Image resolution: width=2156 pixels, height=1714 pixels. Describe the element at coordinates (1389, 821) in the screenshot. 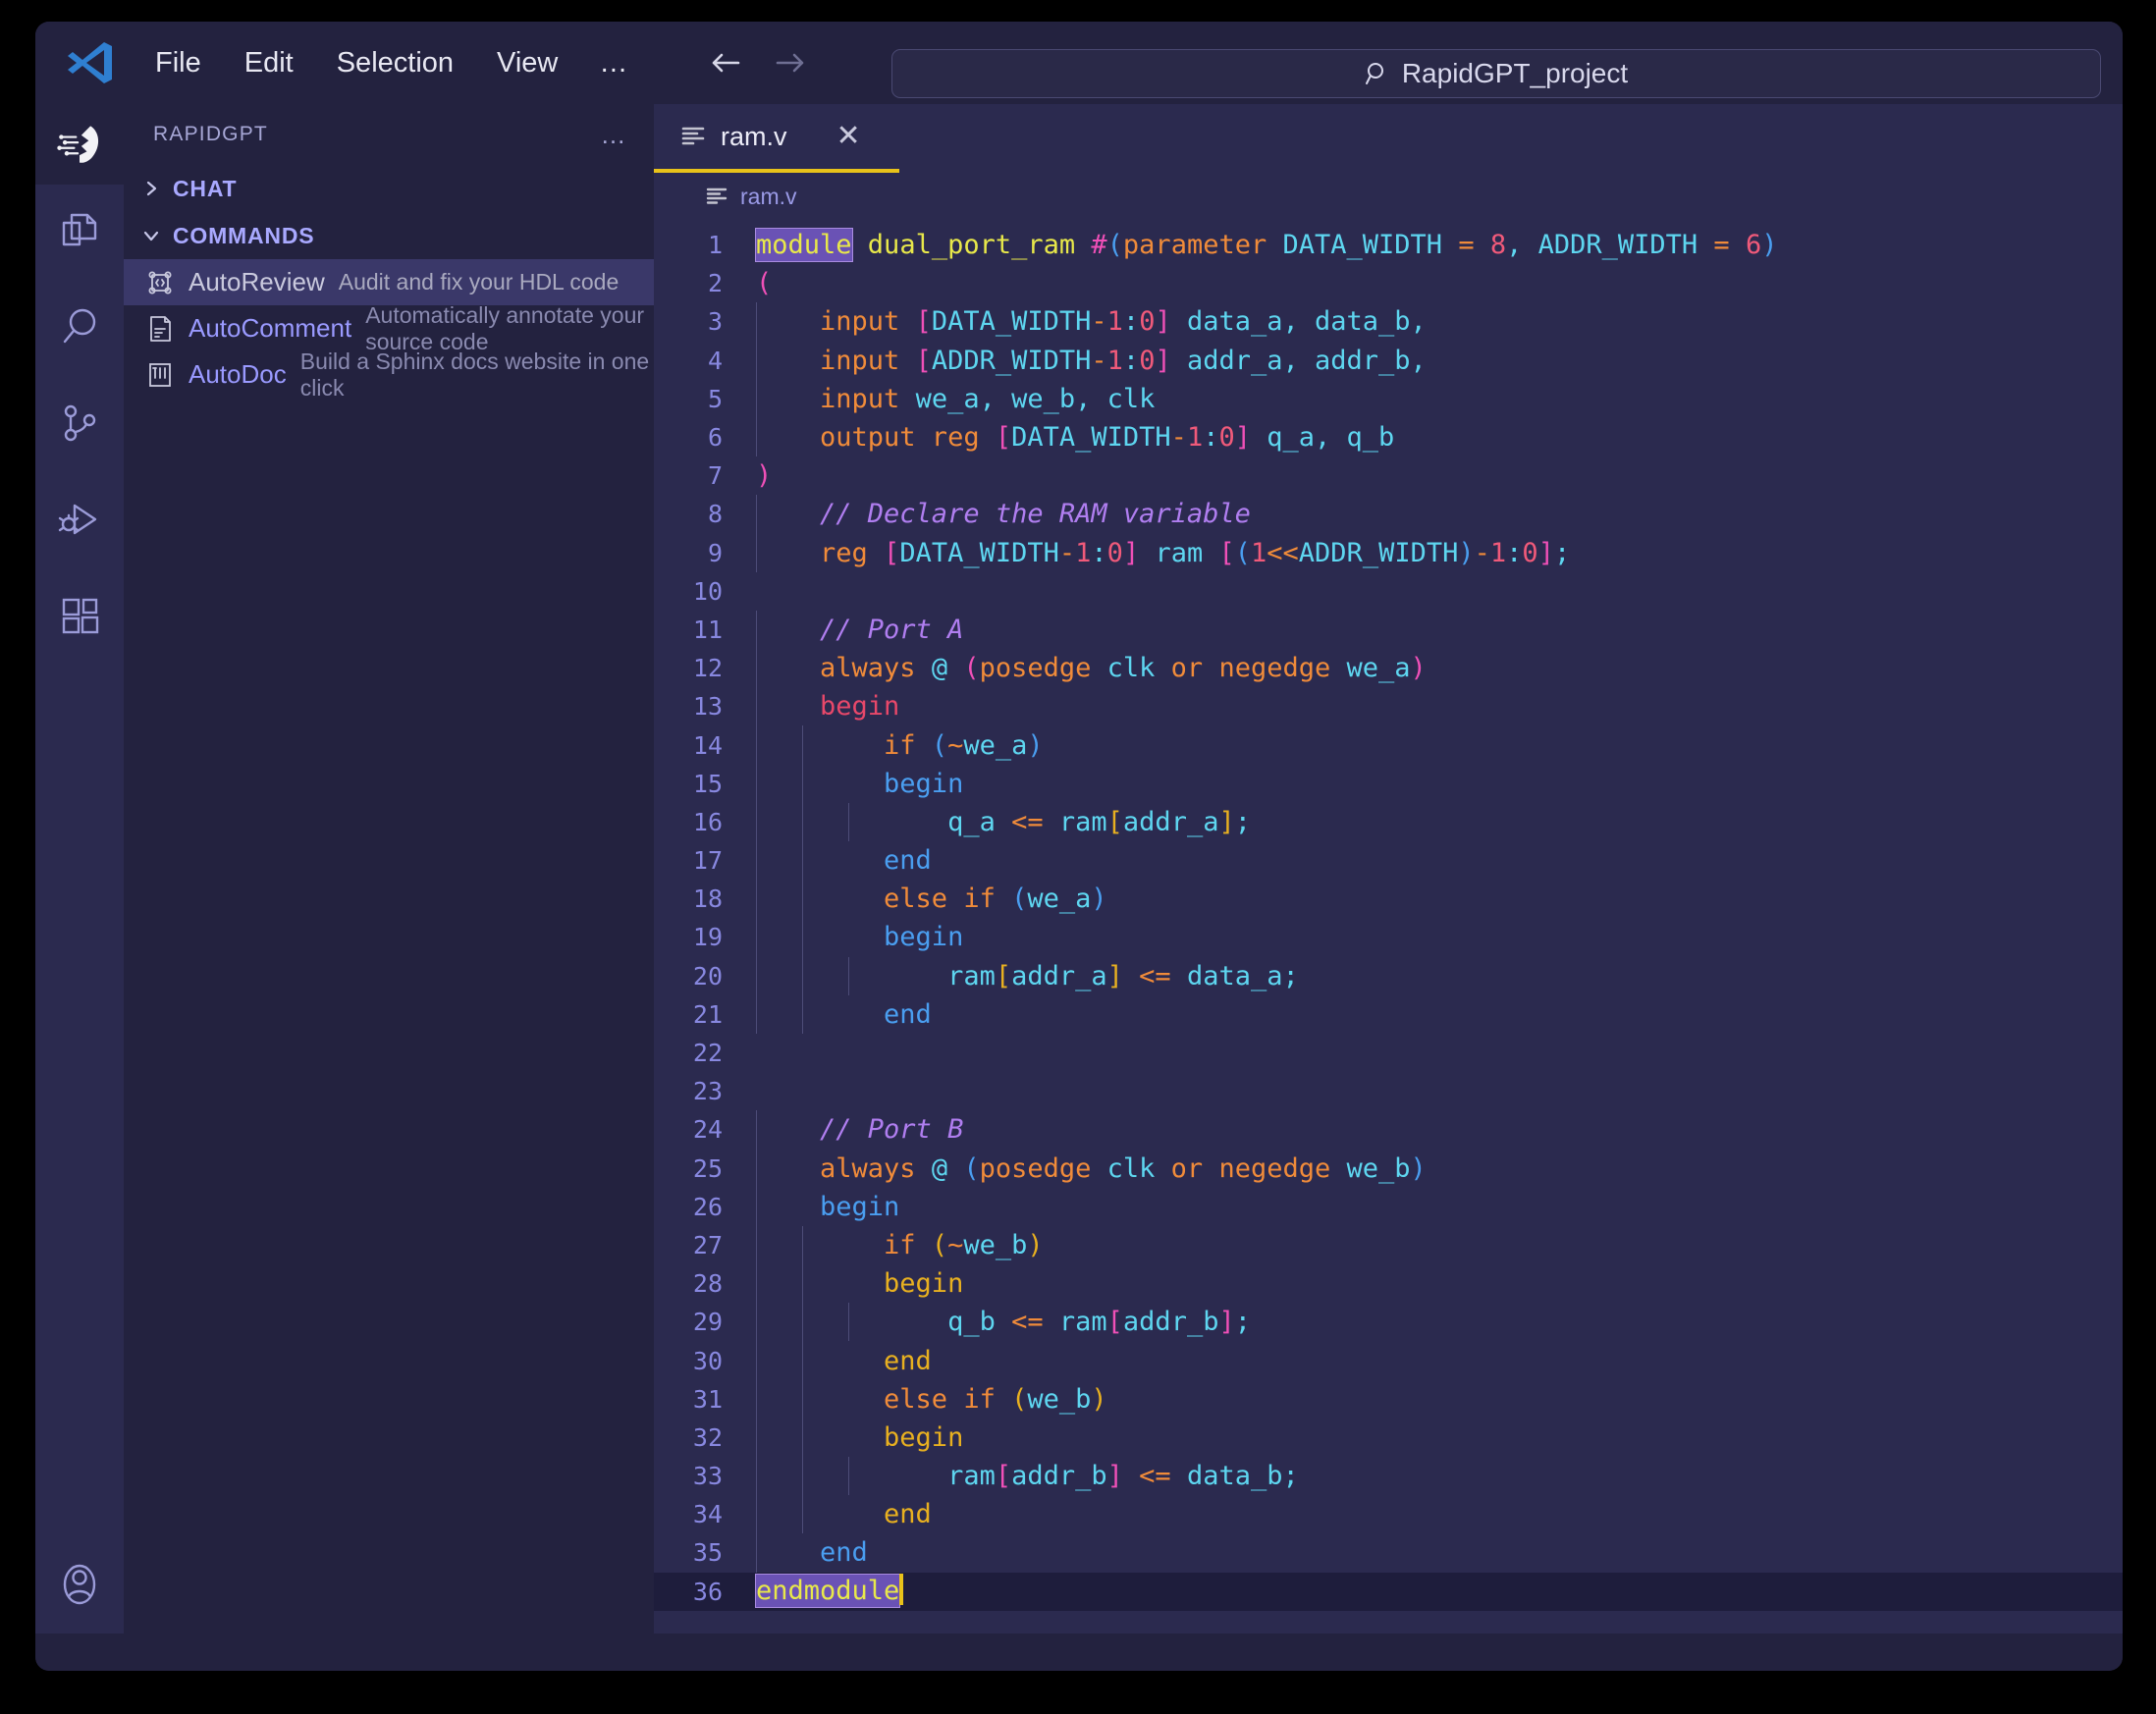

I see `code-line: 16 q_a <= ram[addr_a];` at that location.